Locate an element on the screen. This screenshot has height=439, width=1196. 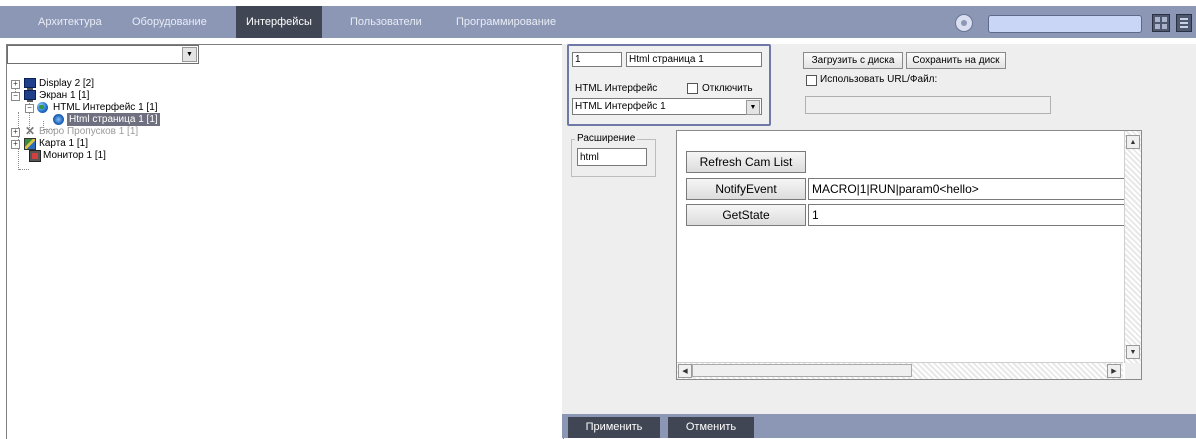
scroll-left-icon: ◀ is located at coordinates (685, 371).